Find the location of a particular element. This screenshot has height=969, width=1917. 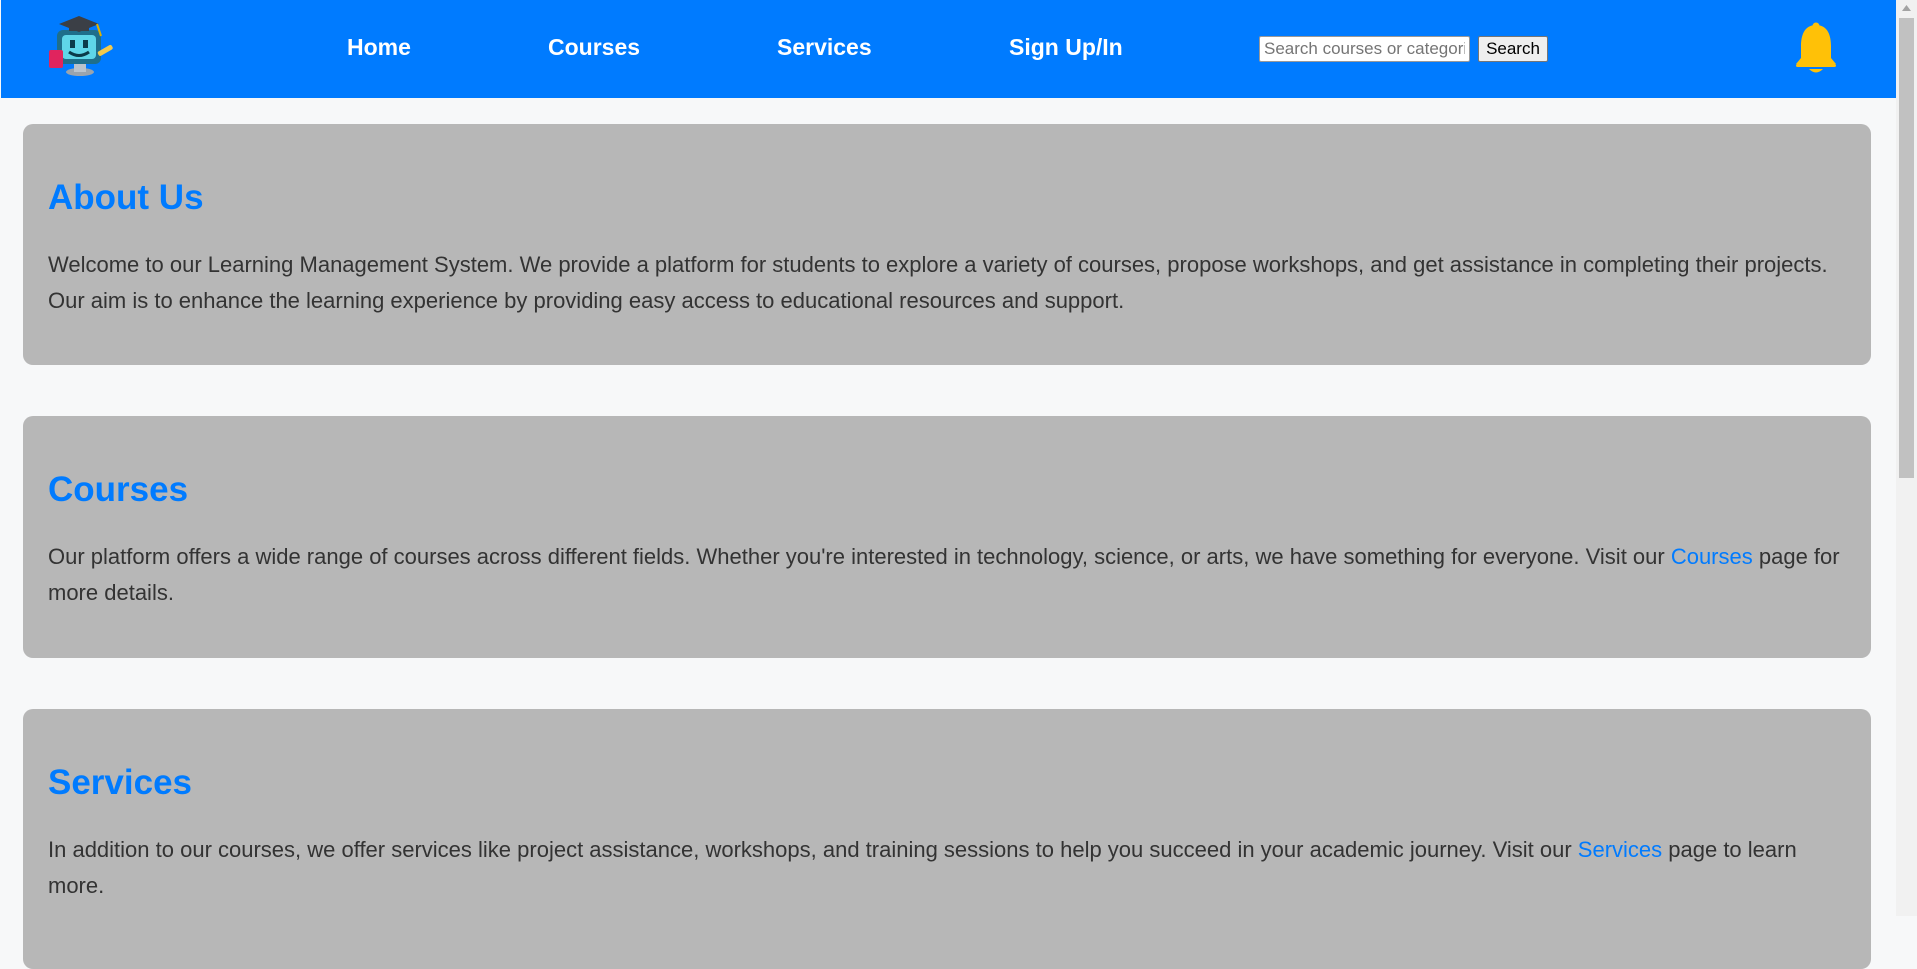

nav-courses-link: Courses is located at coordinates (594, 47).